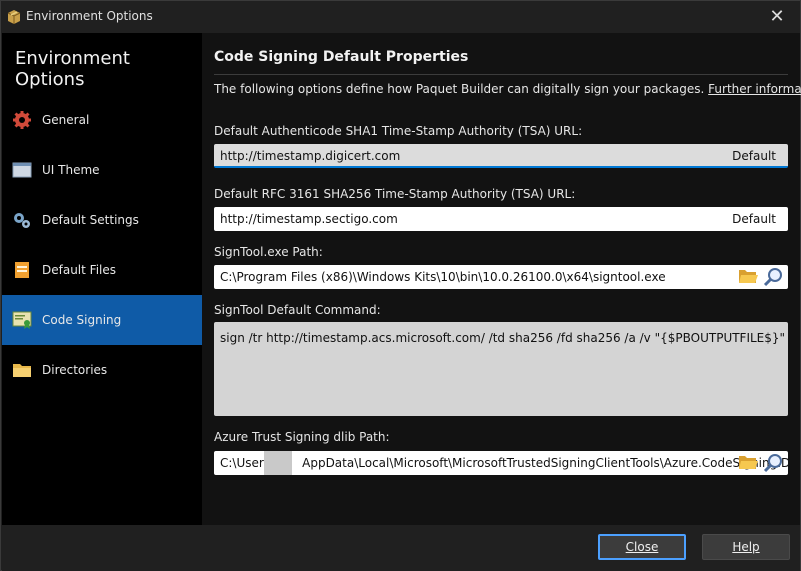  What do you see at coordinates (102, 170) in the screenshot?
I see `sidebar-item-ui-theme: UI Theme` at bounding box center [102, 170].